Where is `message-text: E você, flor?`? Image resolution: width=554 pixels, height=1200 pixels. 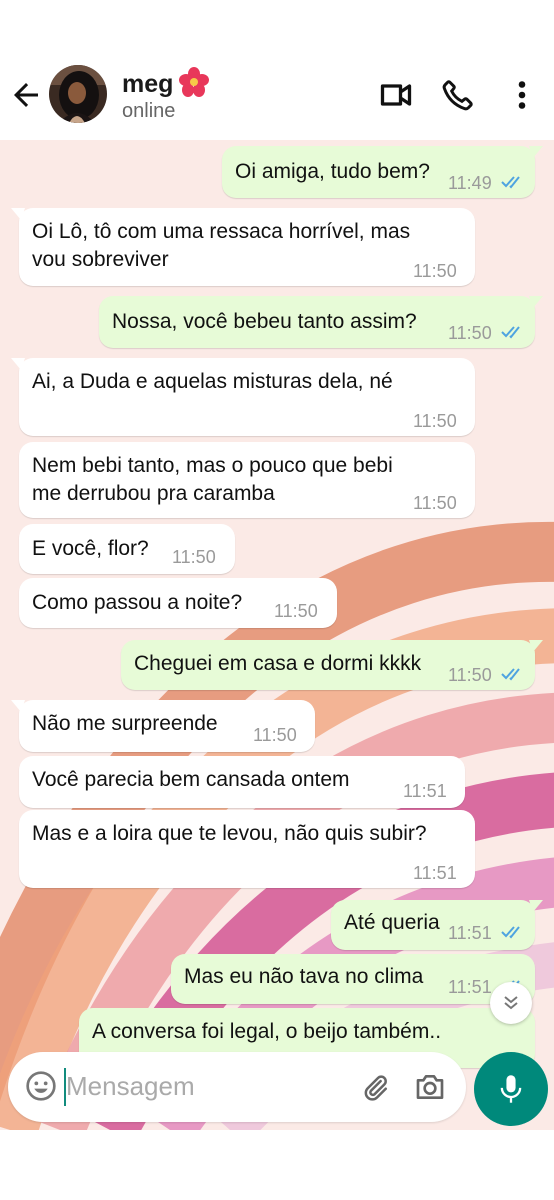 message-text: E você, flor? is located at coordinates (90, 548).